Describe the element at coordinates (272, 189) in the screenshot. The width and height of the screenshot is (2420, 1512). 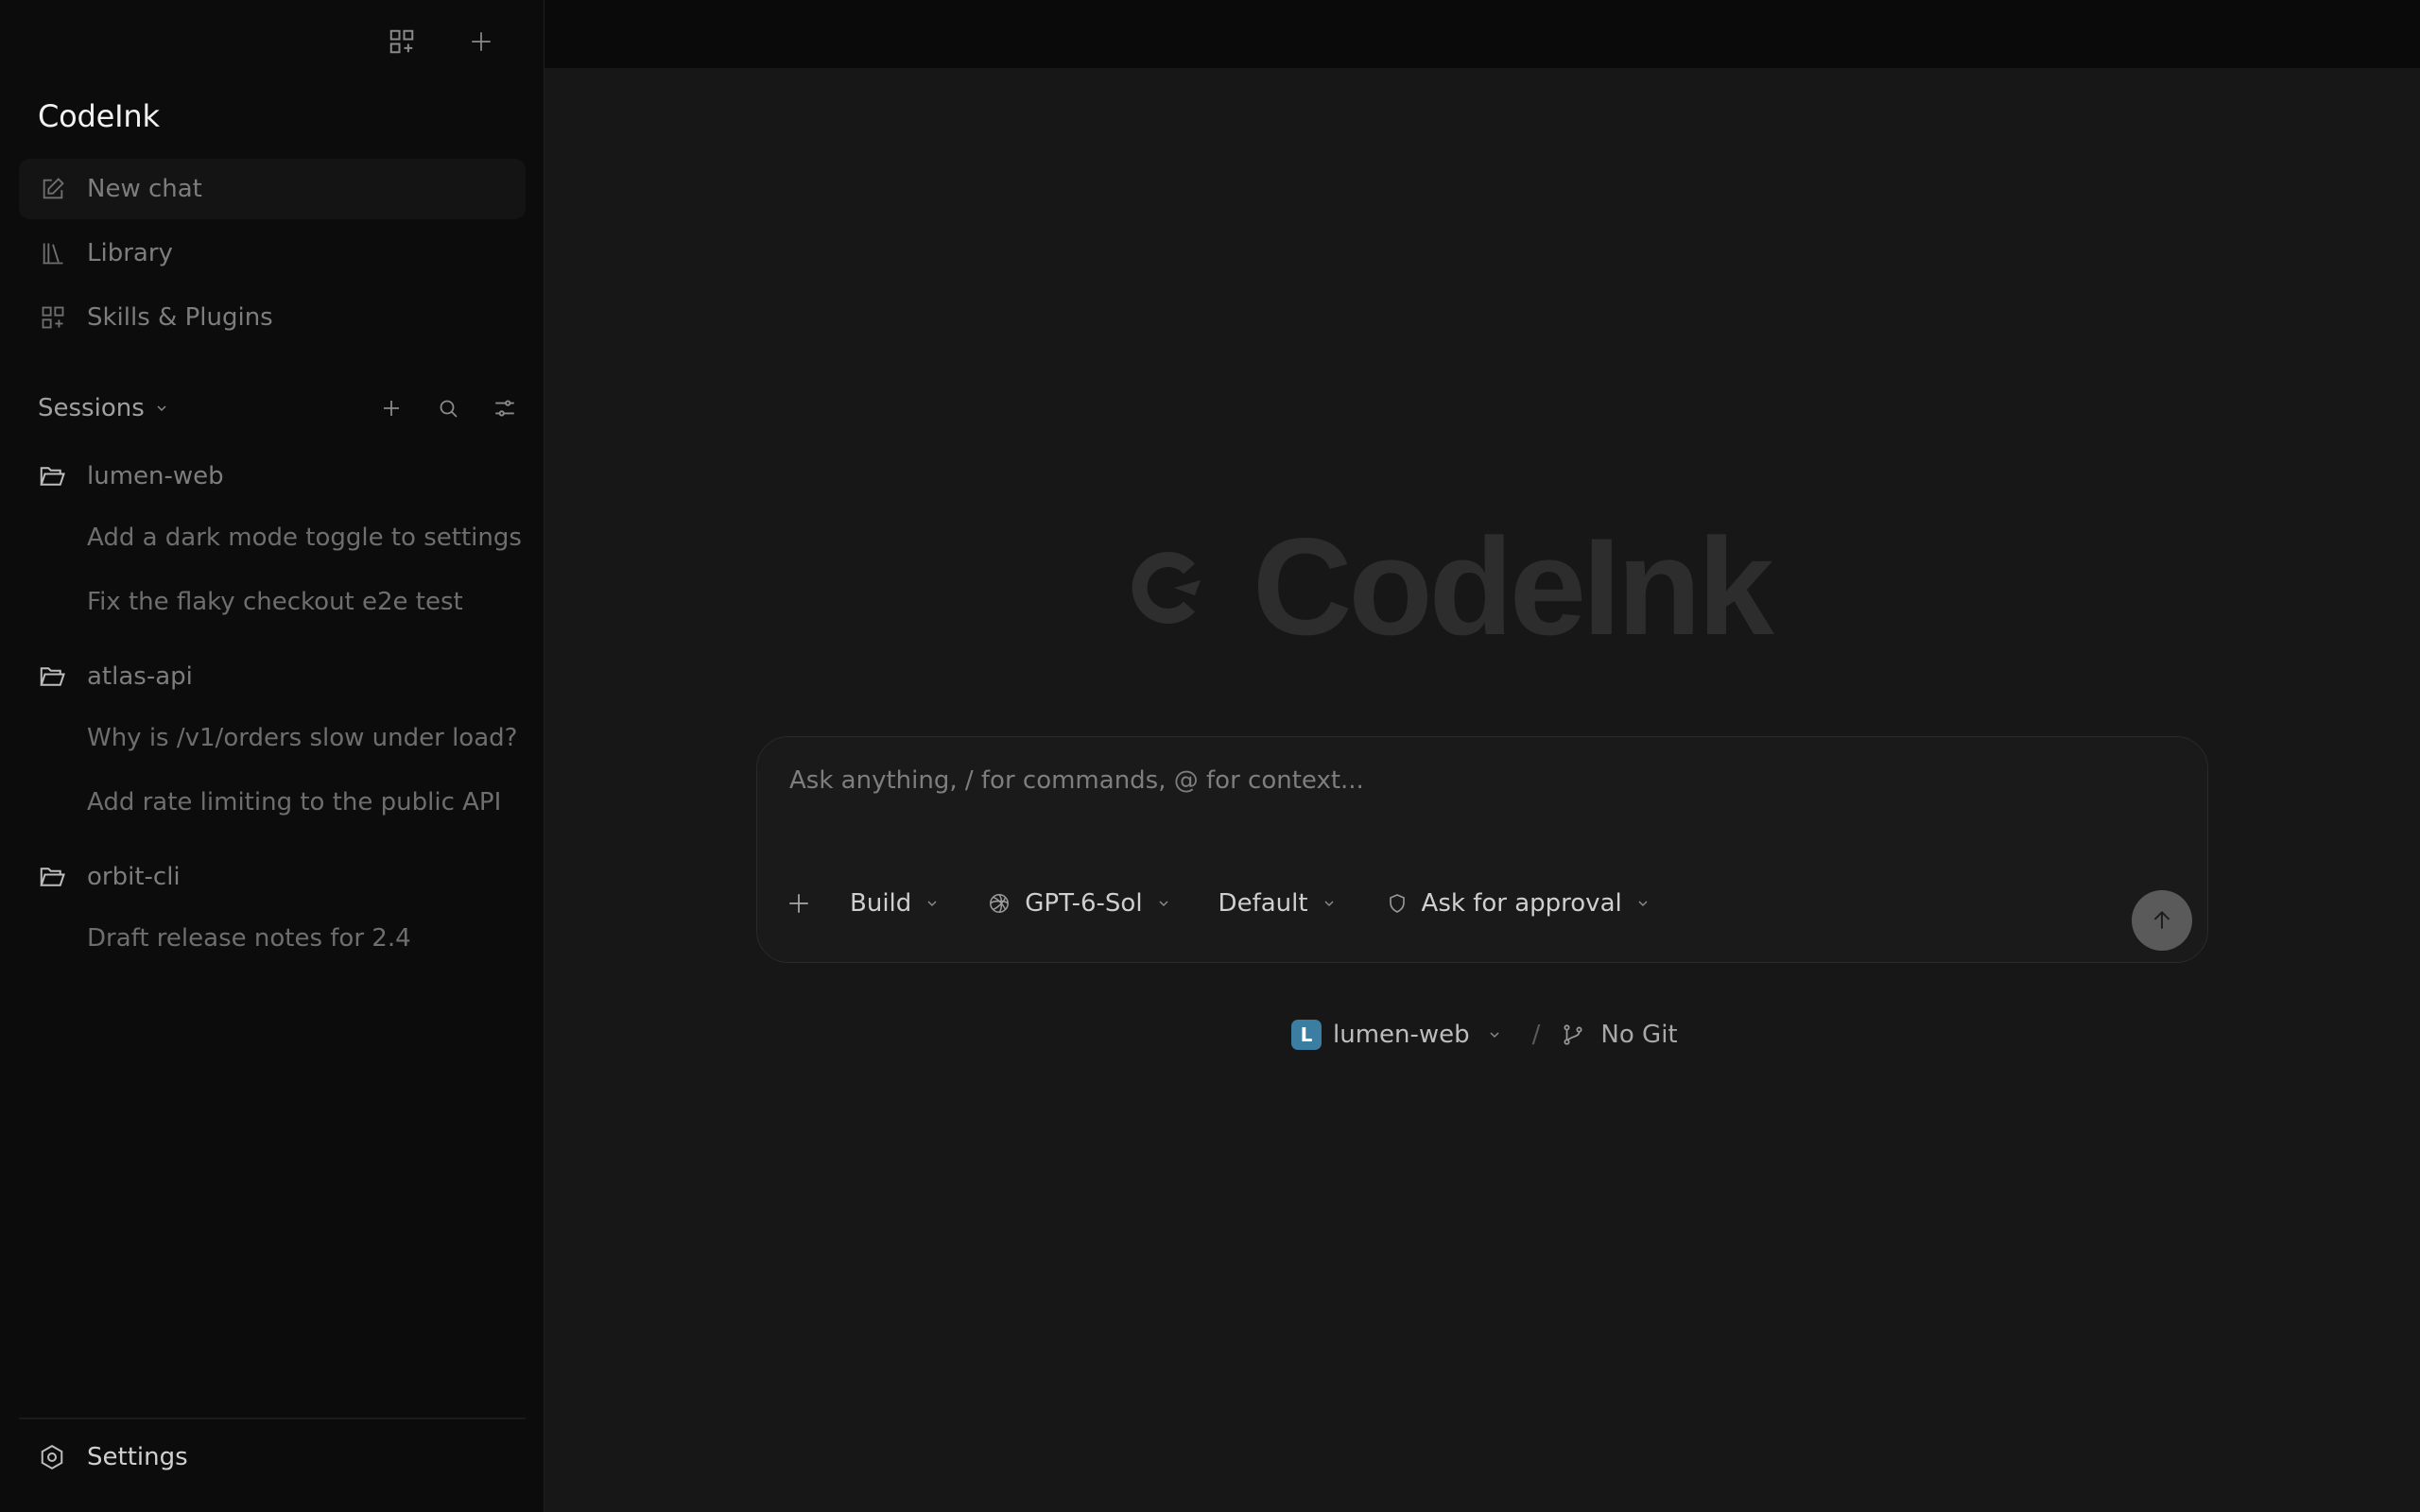
I see `nav-new-chat: New chat` at that location.